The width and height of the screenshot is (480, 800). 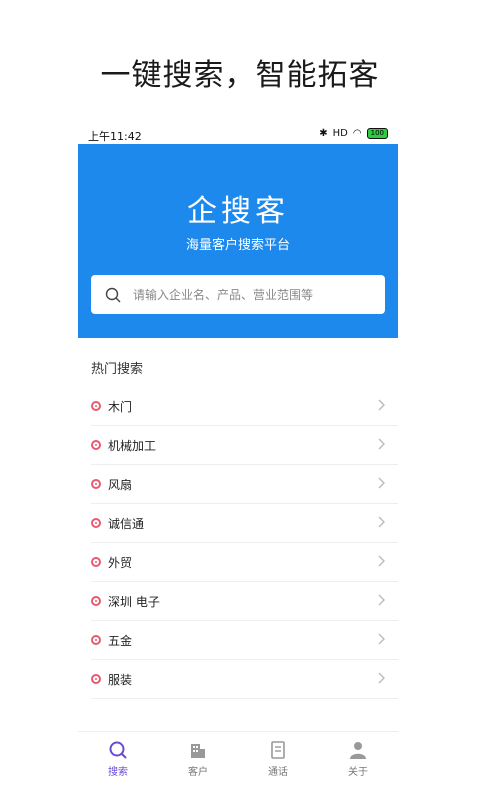 I want to click on call-record-icon, so click(x=278, y=750).